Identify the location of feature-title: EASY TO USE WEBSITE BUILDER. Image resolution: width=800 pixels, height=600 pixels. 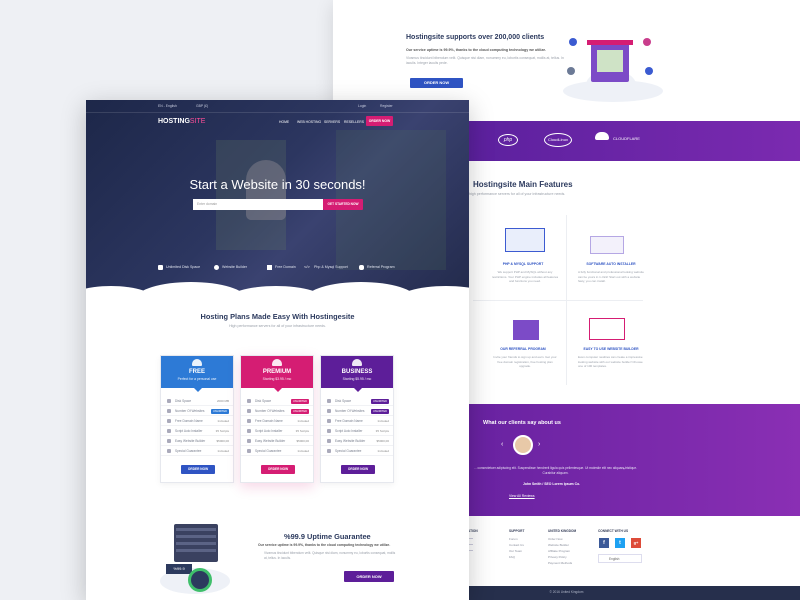
(611, 349).